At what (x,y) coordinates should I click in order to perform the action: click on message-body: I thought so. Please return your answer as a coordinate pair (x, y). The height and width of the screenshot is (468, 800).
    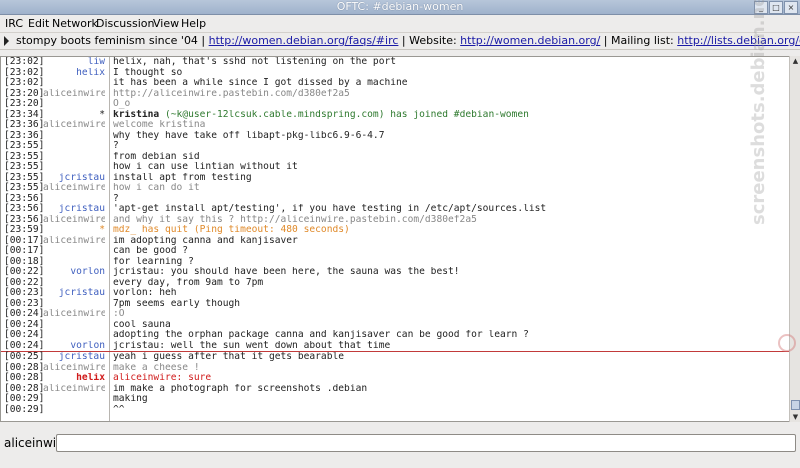
    Looking at the image, I should click on (148, 72).